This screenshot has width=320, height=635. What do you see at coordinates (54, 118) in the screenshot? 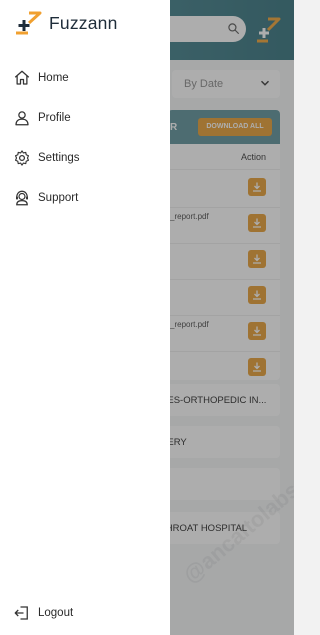
I see `nav-item-label: Profile` at bounding box center [54, 118].